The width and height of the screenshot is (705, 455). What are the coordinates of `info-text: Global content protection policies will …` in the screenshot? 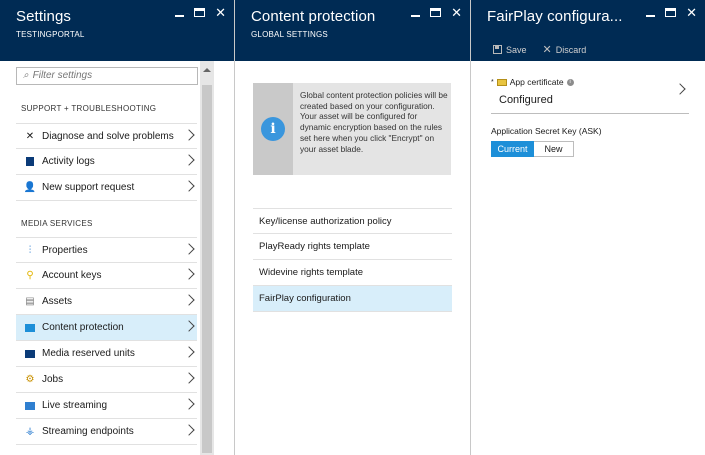 It's located at (374, 122).